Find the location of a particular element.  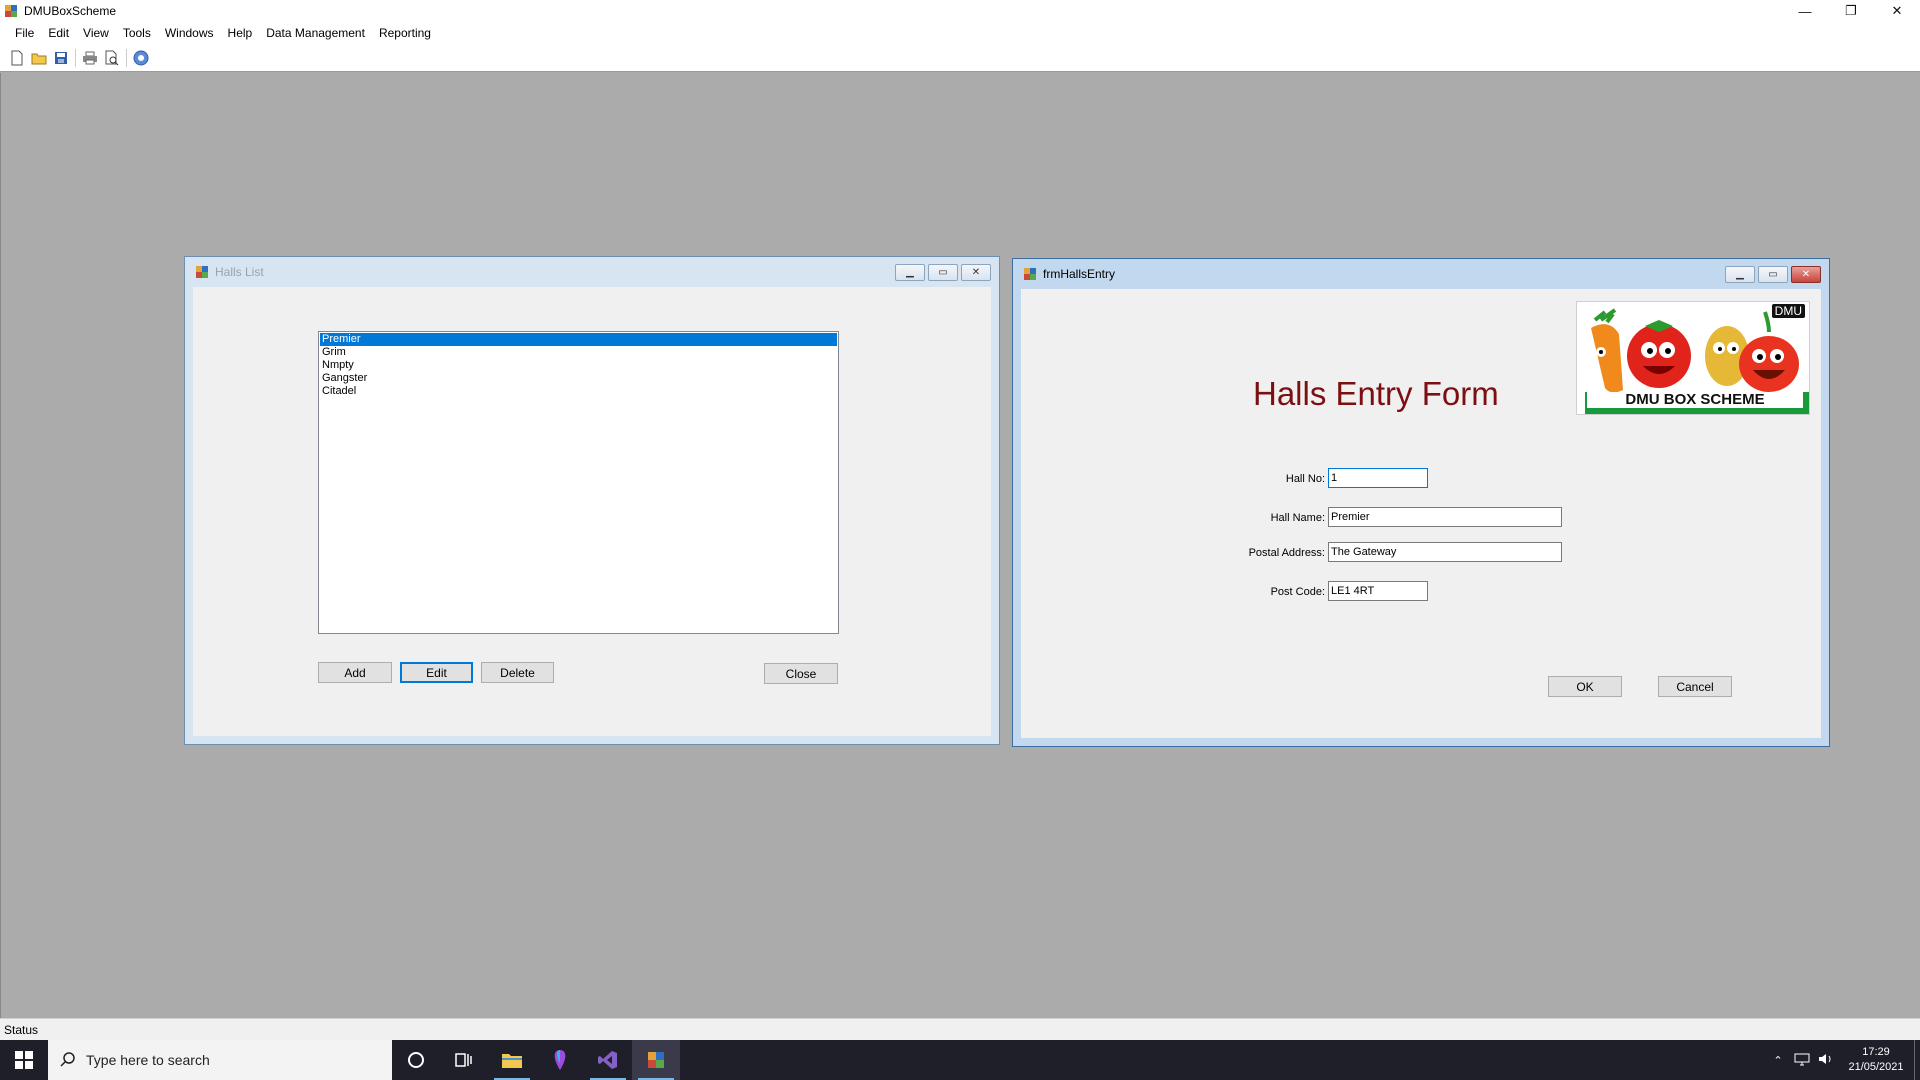

print-icon is located at coordinates (90, 58).